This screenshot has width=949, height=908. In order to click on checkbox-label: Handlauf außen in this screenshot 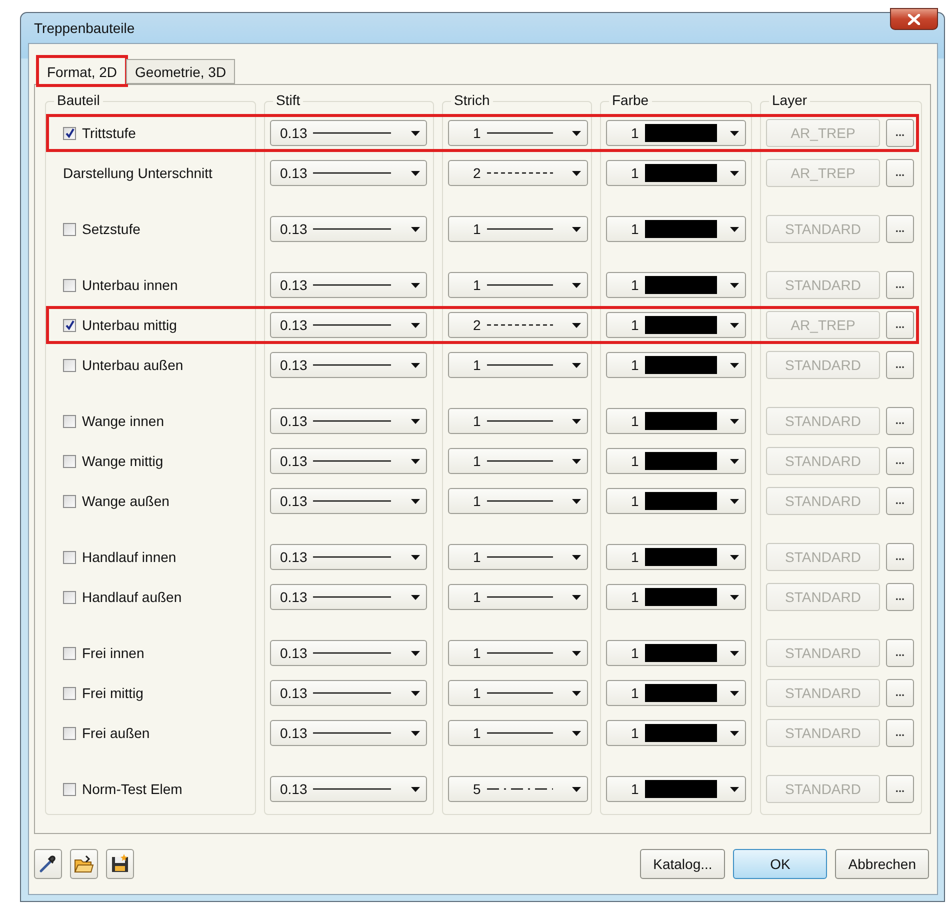, I will do `click(132, 597)`.